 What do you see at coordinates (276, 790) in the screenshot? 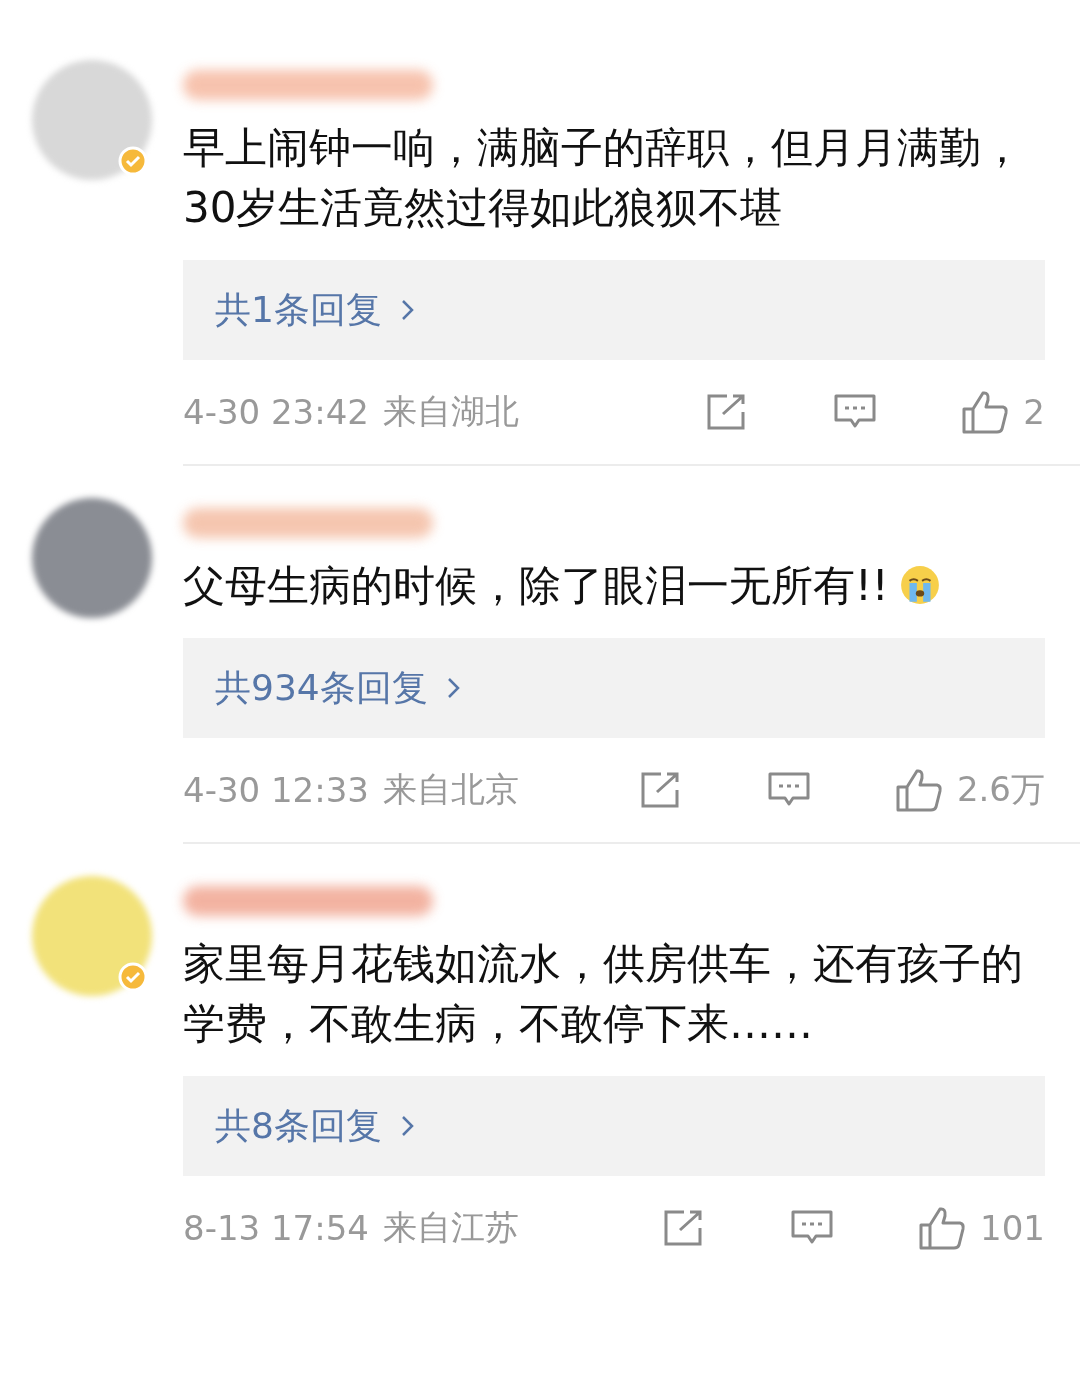
I see `comment-time: 4-30 12:33` at bounding box center [276, 790].